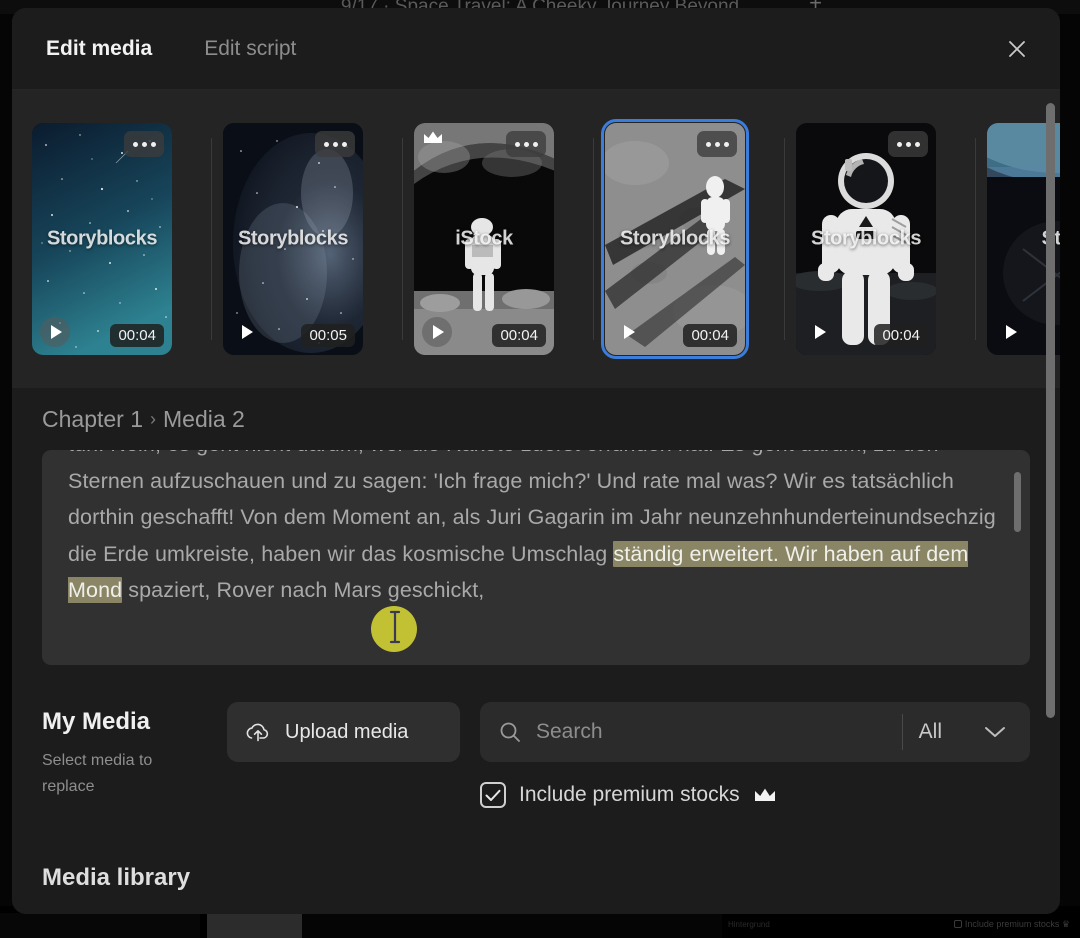 Image resolution: width=1080 pixels, height=938 pixels. What do you see at coordinates (257, 732) in the screenshot?
I see `cloud-upload-icon` at bounding box center [257, 732].